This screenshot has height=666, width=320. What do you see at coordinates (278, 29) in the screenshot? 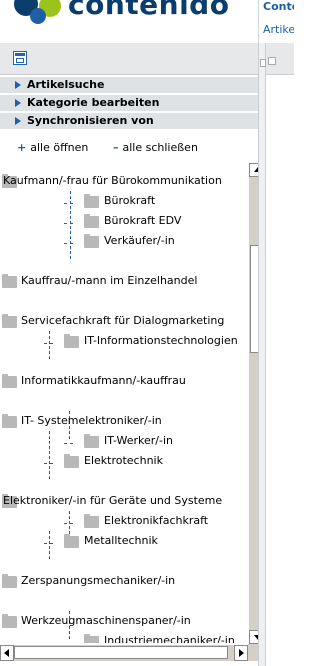
I see `articles-link: Artike` at bounding box center [278, 29].